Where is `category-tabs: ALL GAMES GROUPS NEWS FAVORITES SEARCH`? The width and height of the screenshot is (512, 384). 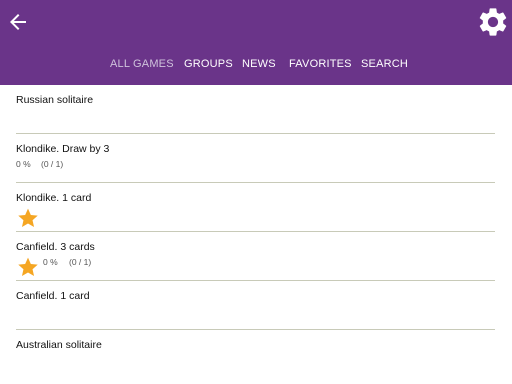 category-tabs: ALL GAMES GROUPS NEWS FAVORITES SEARCH is located at coordinates (256, 64).